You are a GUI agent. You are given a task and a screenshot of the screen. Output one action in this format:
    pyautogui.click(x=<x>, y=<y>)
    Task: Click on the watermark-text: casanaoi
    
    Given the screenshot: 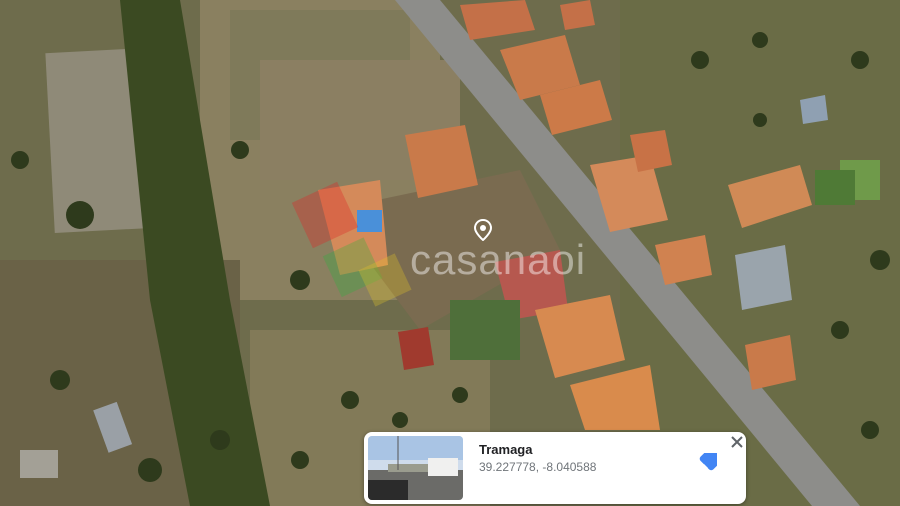 What is the action you would take?
    pyautogui.click(x=498, y=259)
    